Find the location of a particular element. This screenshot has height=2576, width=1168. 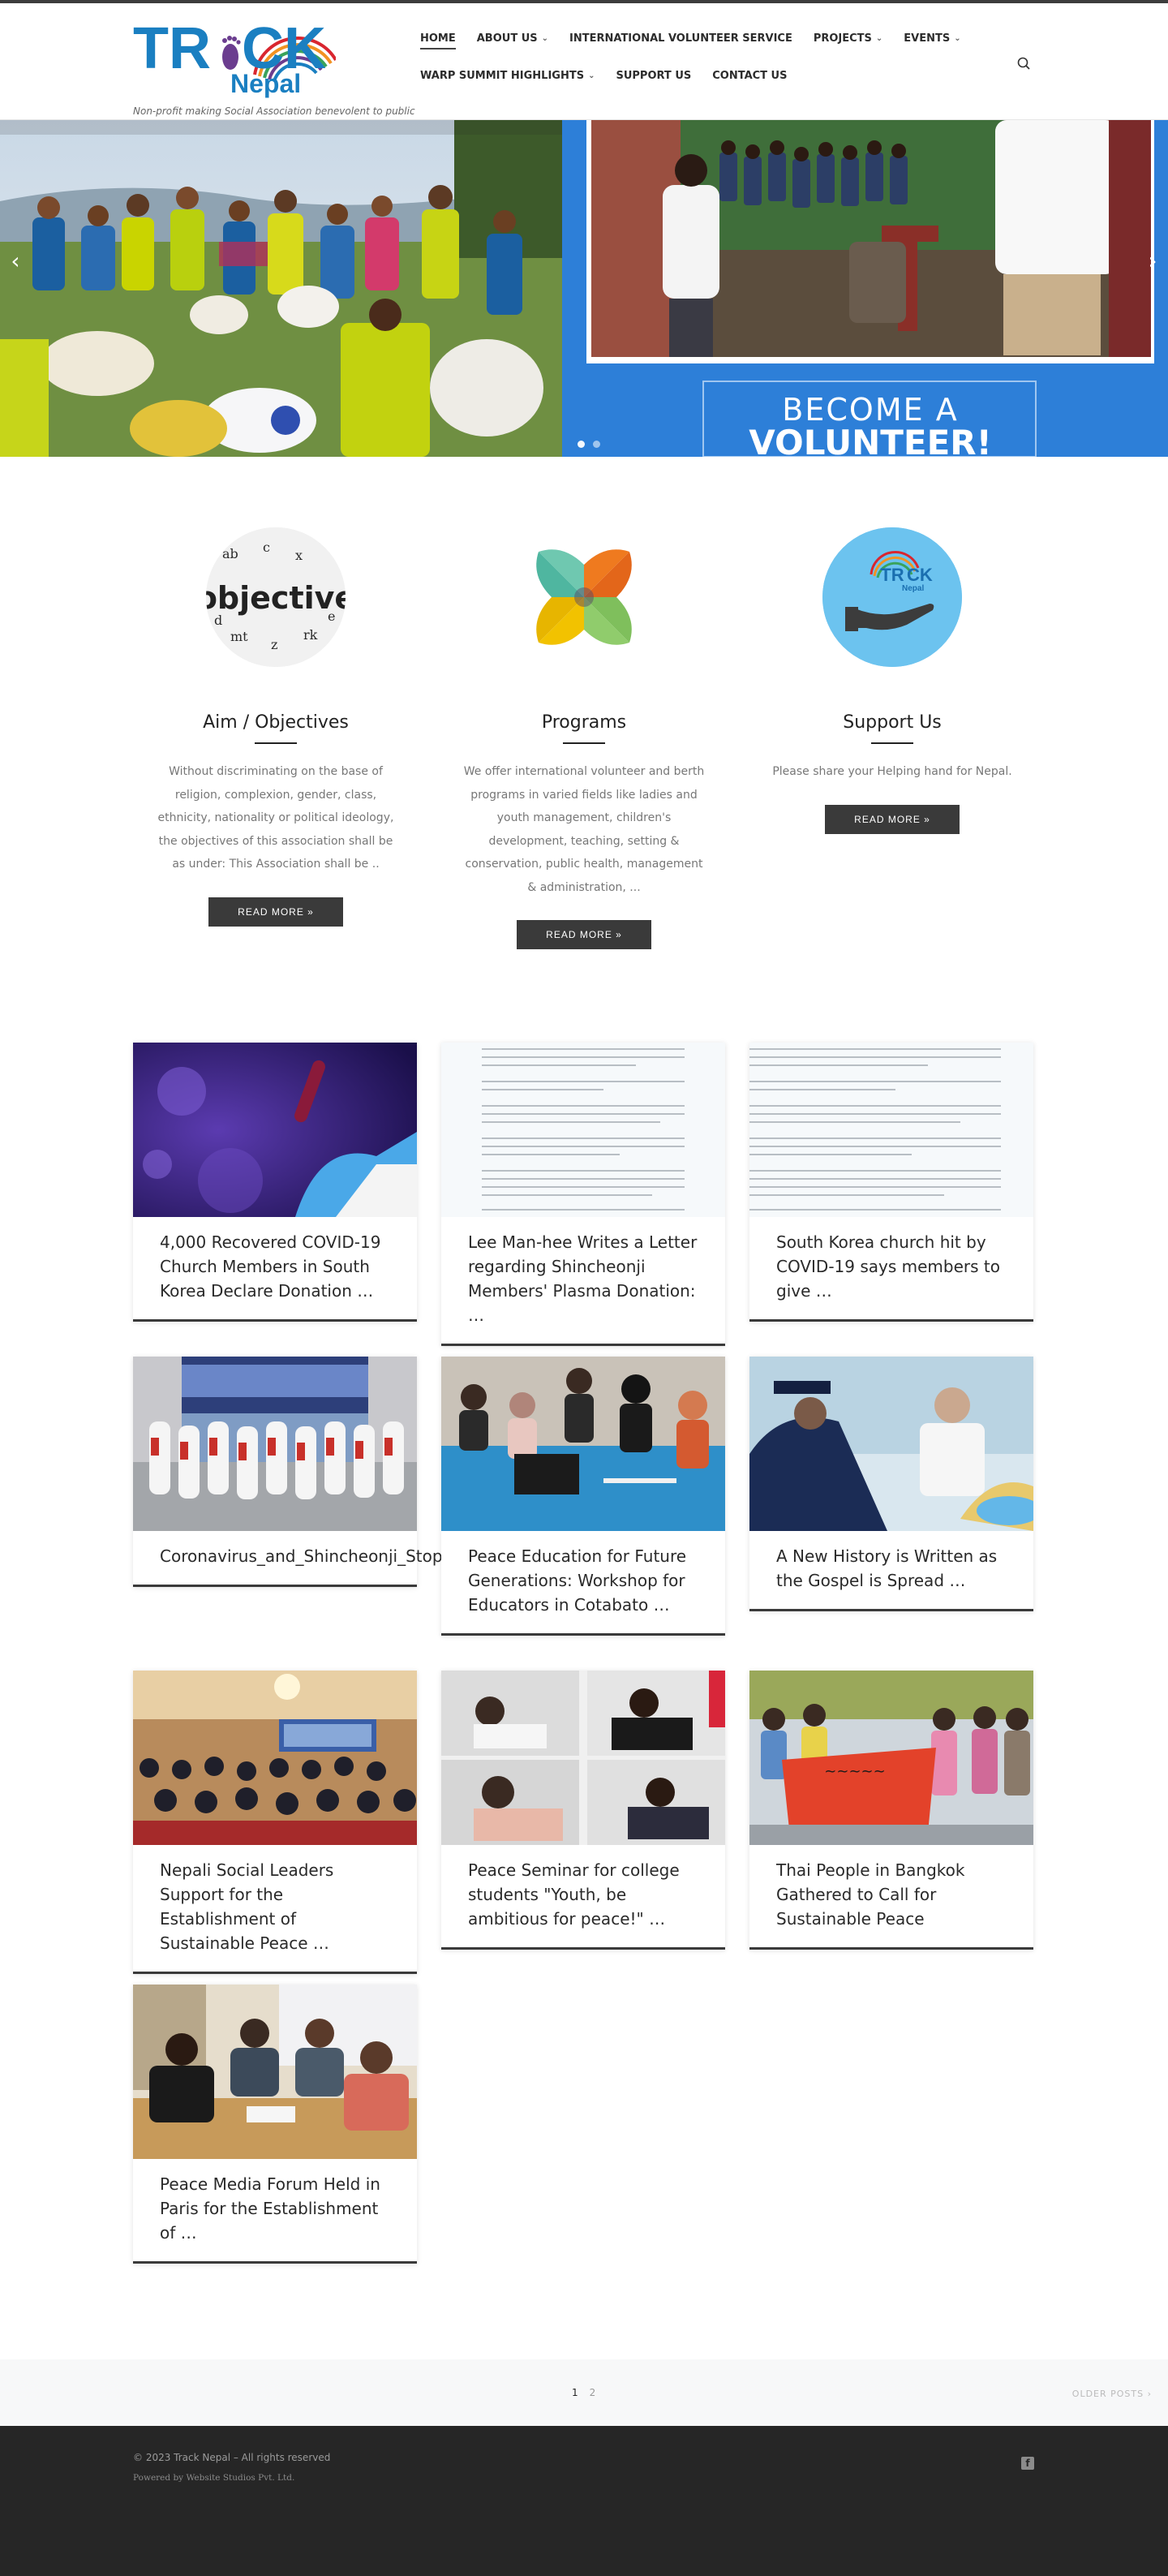

nav-item-home: HOME is located at coordinates (438, 38).